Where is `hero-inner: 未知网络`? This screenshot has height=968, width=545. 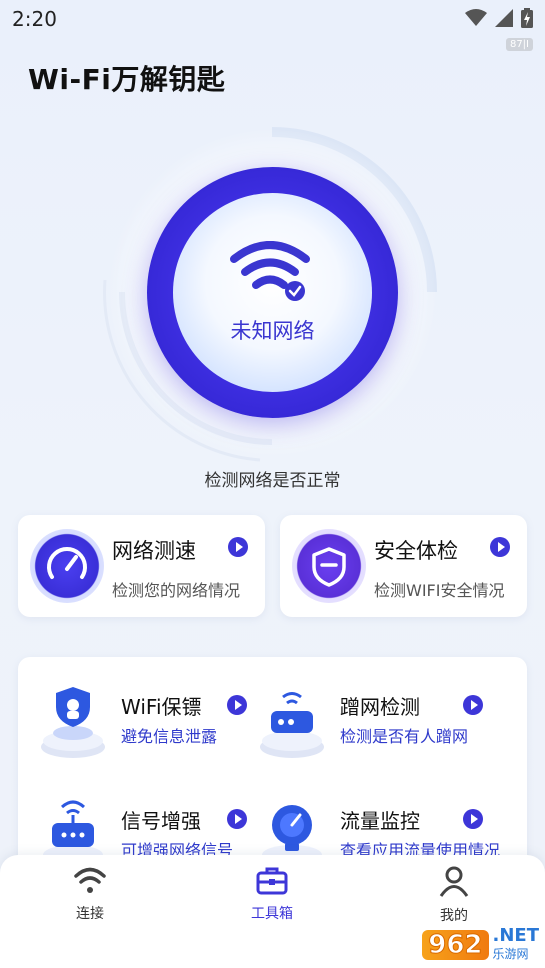
hero-inner: 未知网络 is located at coordinates (272, 292).